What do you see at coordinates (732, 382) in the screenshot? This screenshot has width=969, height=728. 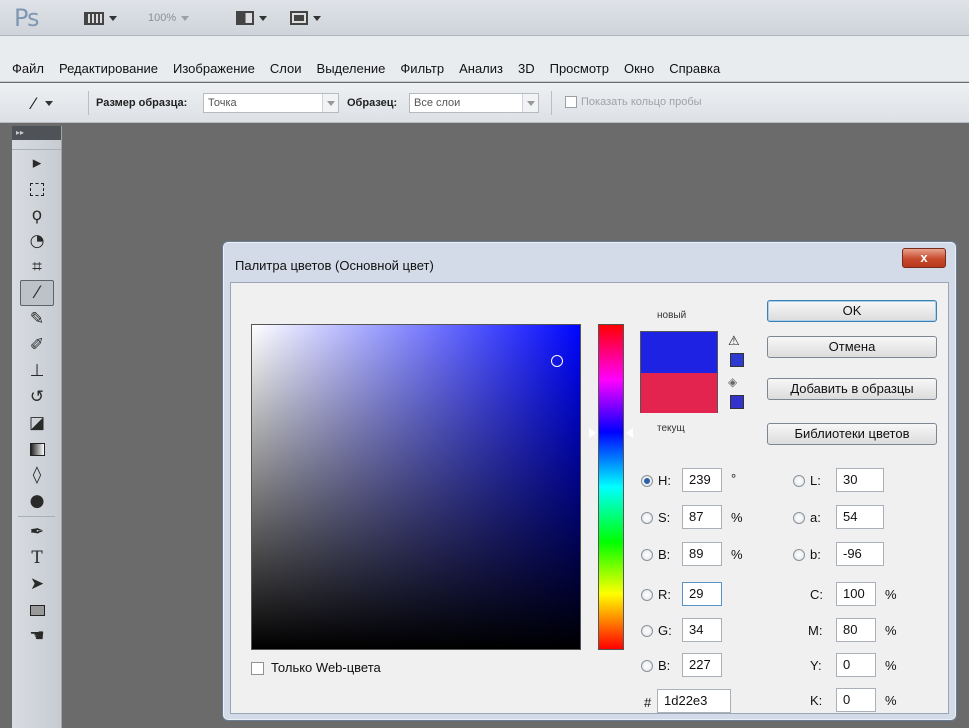 I see `web-safe-cube-icon: ◈` at bounding box center [732, 382].